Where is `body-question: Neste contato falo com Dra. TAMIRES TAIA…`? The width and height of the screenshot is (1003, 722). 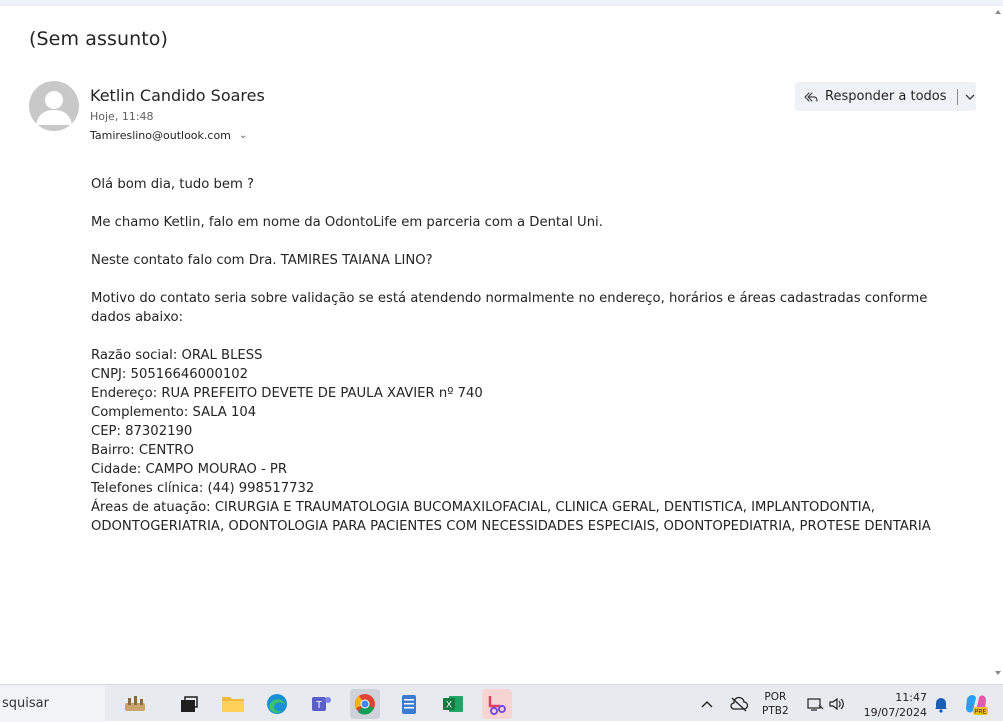 body-question: Neste contato falo com Dra. TAMIRES TAIA… is located at coordinates (262, 260).